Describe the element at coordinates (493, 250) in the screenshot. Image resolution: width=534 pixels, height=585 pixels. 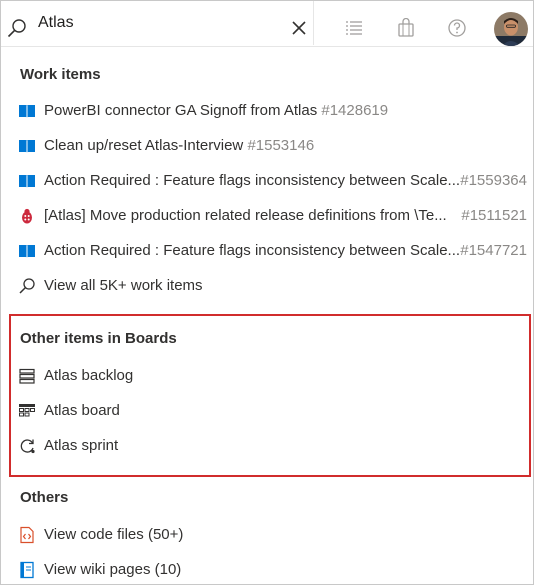
I see `work-item-id: #1547721` at that location.